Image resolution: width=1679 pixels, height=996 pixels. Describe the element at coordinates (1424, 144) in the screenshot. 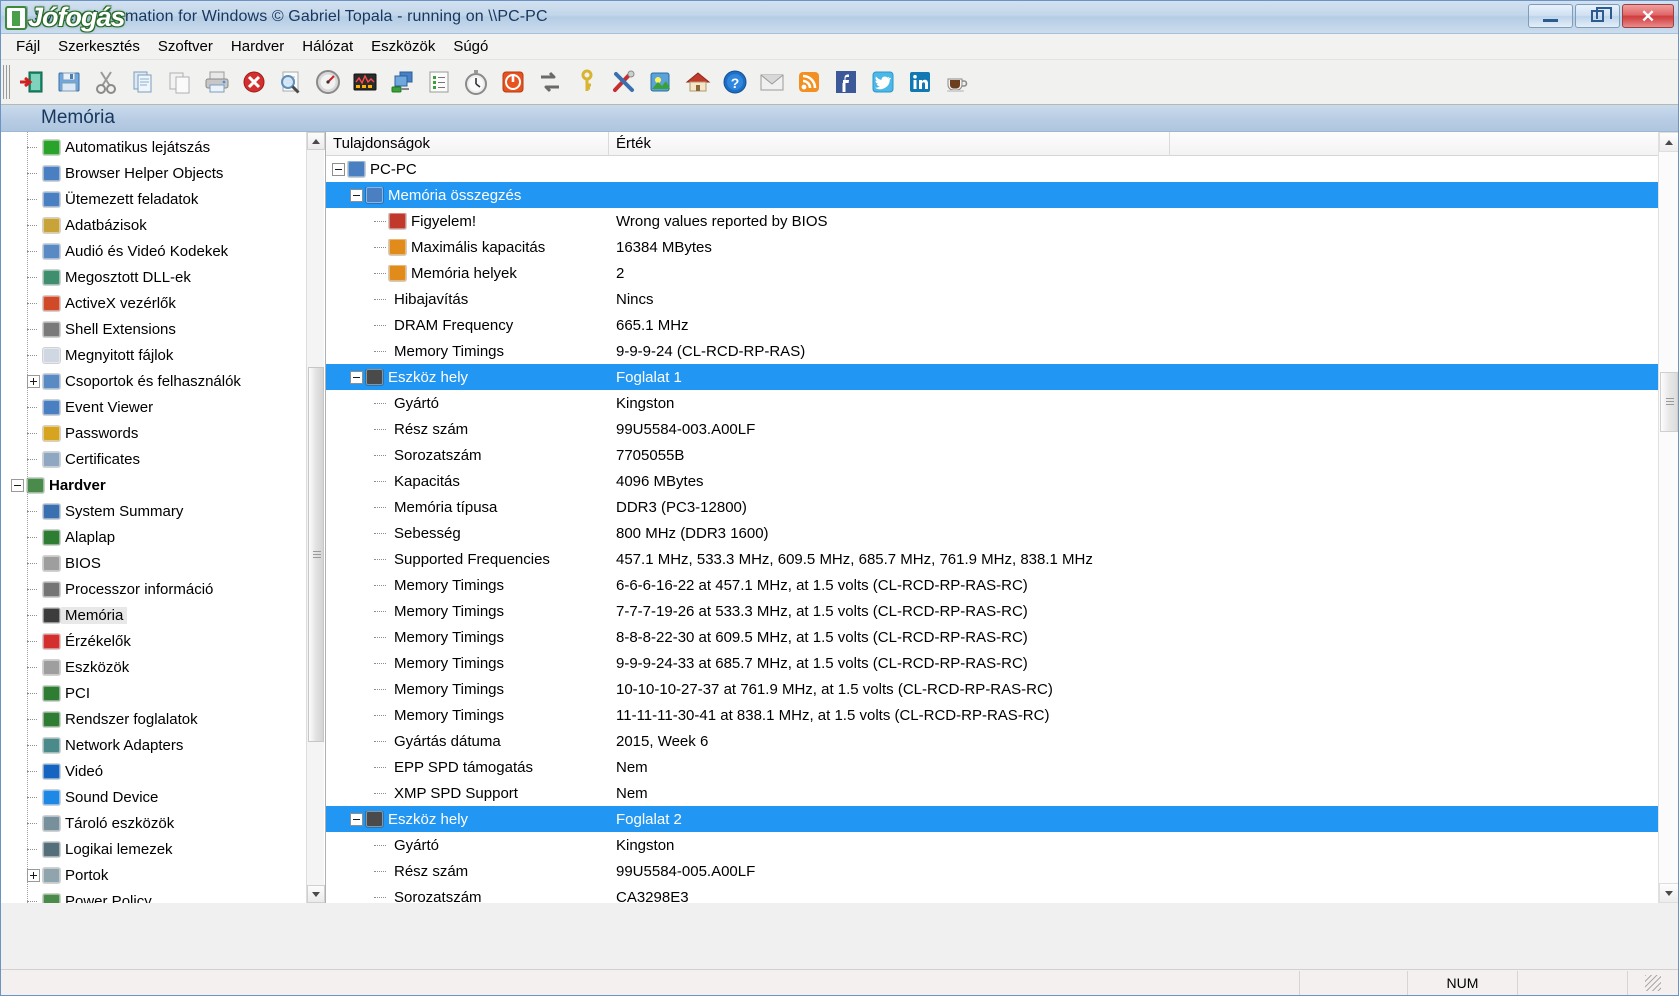

I see `column-header-extra` at that location.